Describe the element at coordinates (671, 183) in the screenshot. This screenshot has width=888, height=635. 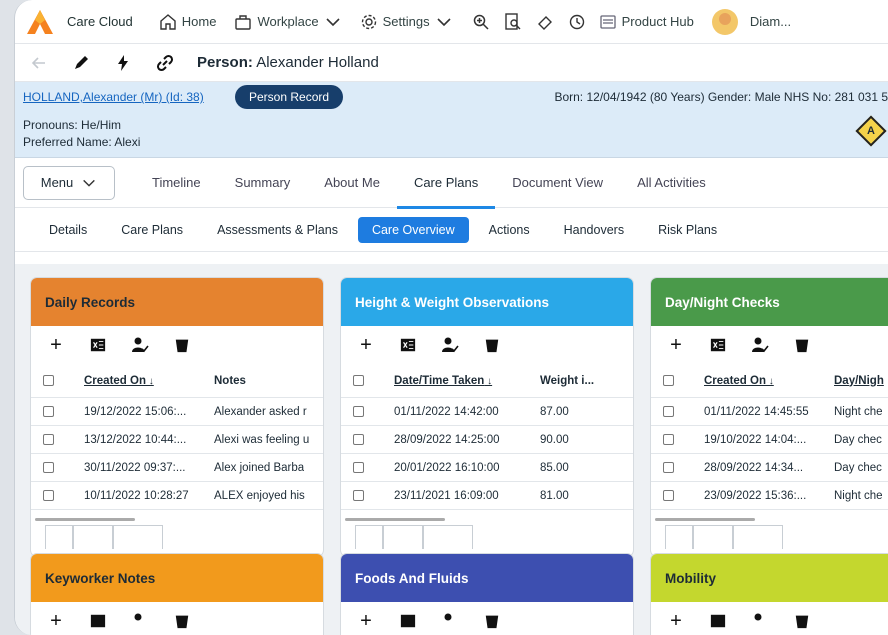
I see `tab-all-activities: All Activities` at that location.